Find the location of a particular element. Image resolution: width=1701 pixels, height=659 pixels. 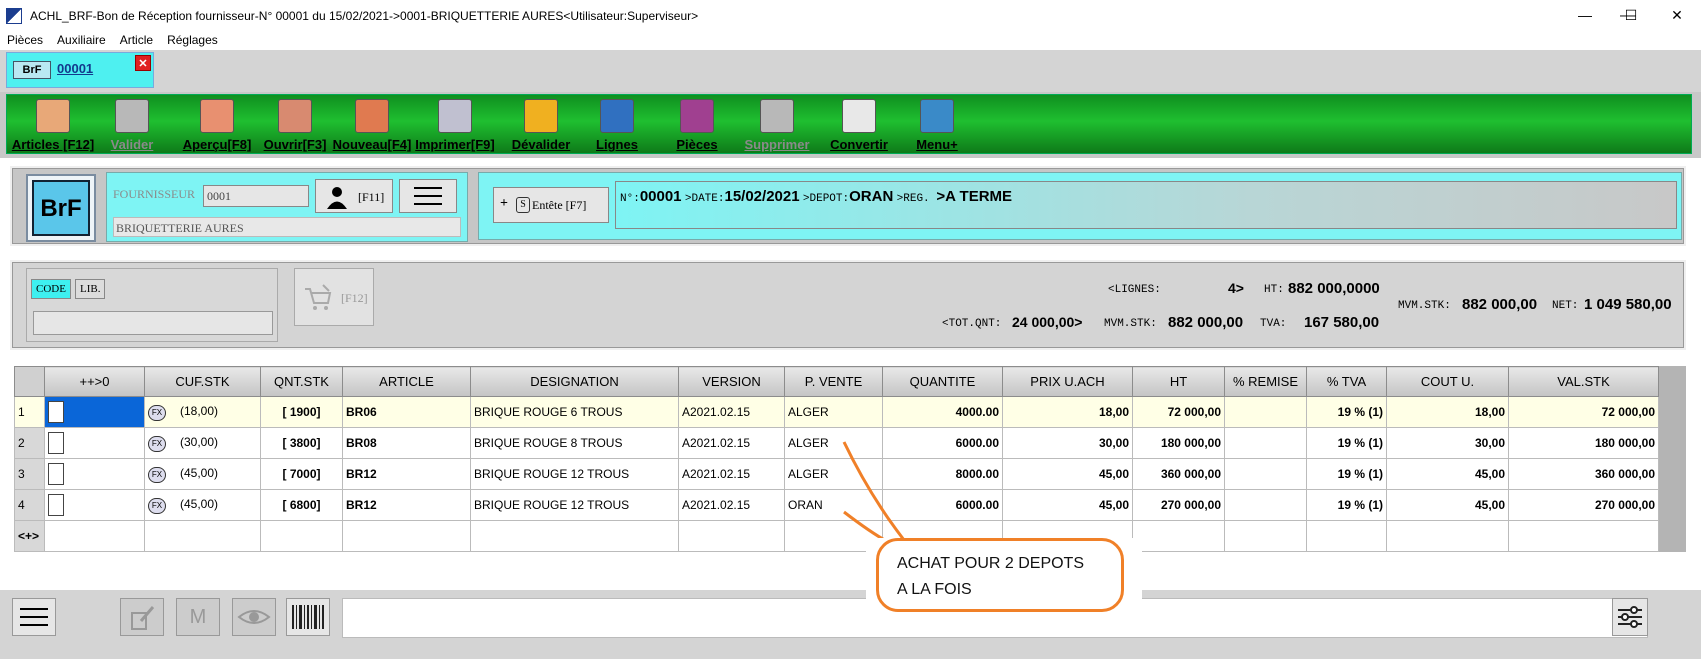

column-header: QNT.STK is located at coordinates (301, 381).